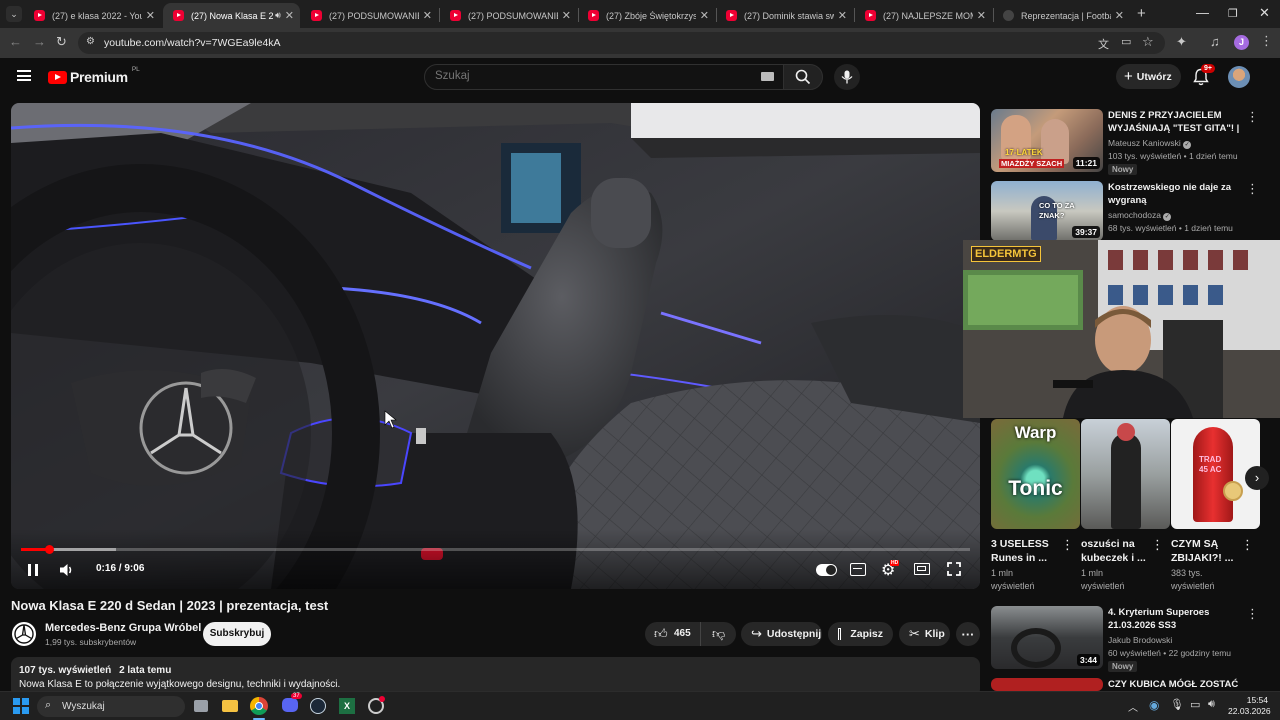 The height and width of the screenshot is (720, 1280). What do you see at coordinates (201, 706) in the screenshot?
I see `task-view-icon` at bounding box center [201, 706].